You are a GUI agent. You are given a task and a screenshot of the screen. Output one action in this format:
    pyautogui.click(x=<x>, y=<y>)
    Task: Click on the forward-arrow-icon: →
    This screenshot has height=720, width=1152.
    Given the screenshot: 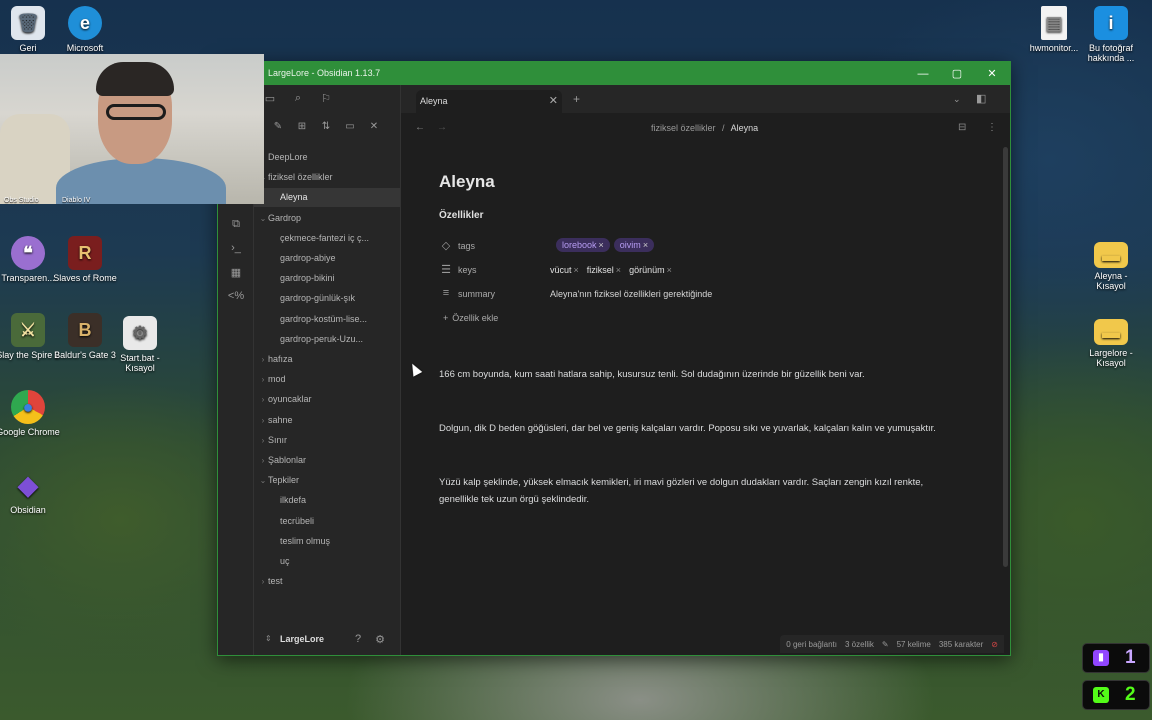 What is the action you would take?
    pyautogui.click(x=442, y=127)
    